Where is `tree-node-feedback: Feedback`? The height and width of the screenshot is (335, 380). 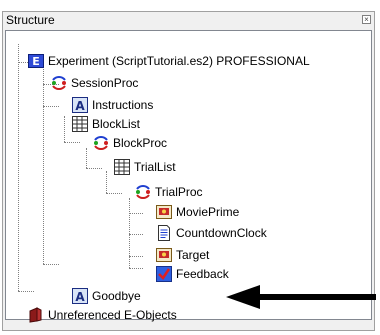
tree-node-feedback: Feedback is located at coordinates (192, 274).